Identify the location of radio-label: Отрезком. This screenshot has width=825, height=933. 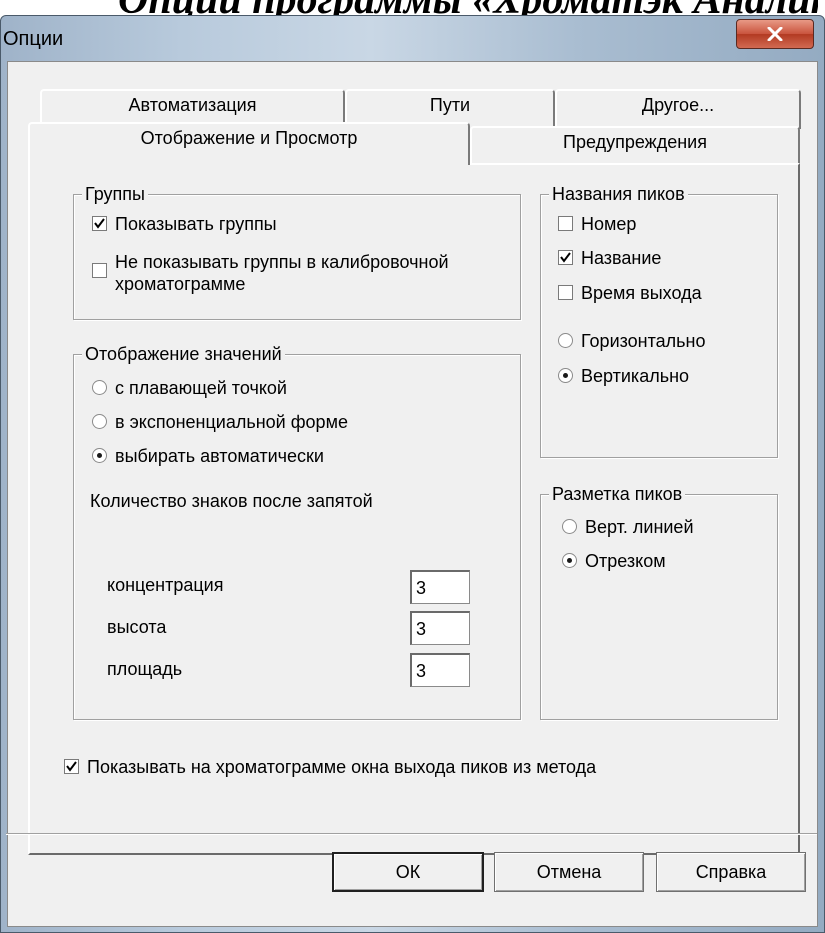
(625, 561).